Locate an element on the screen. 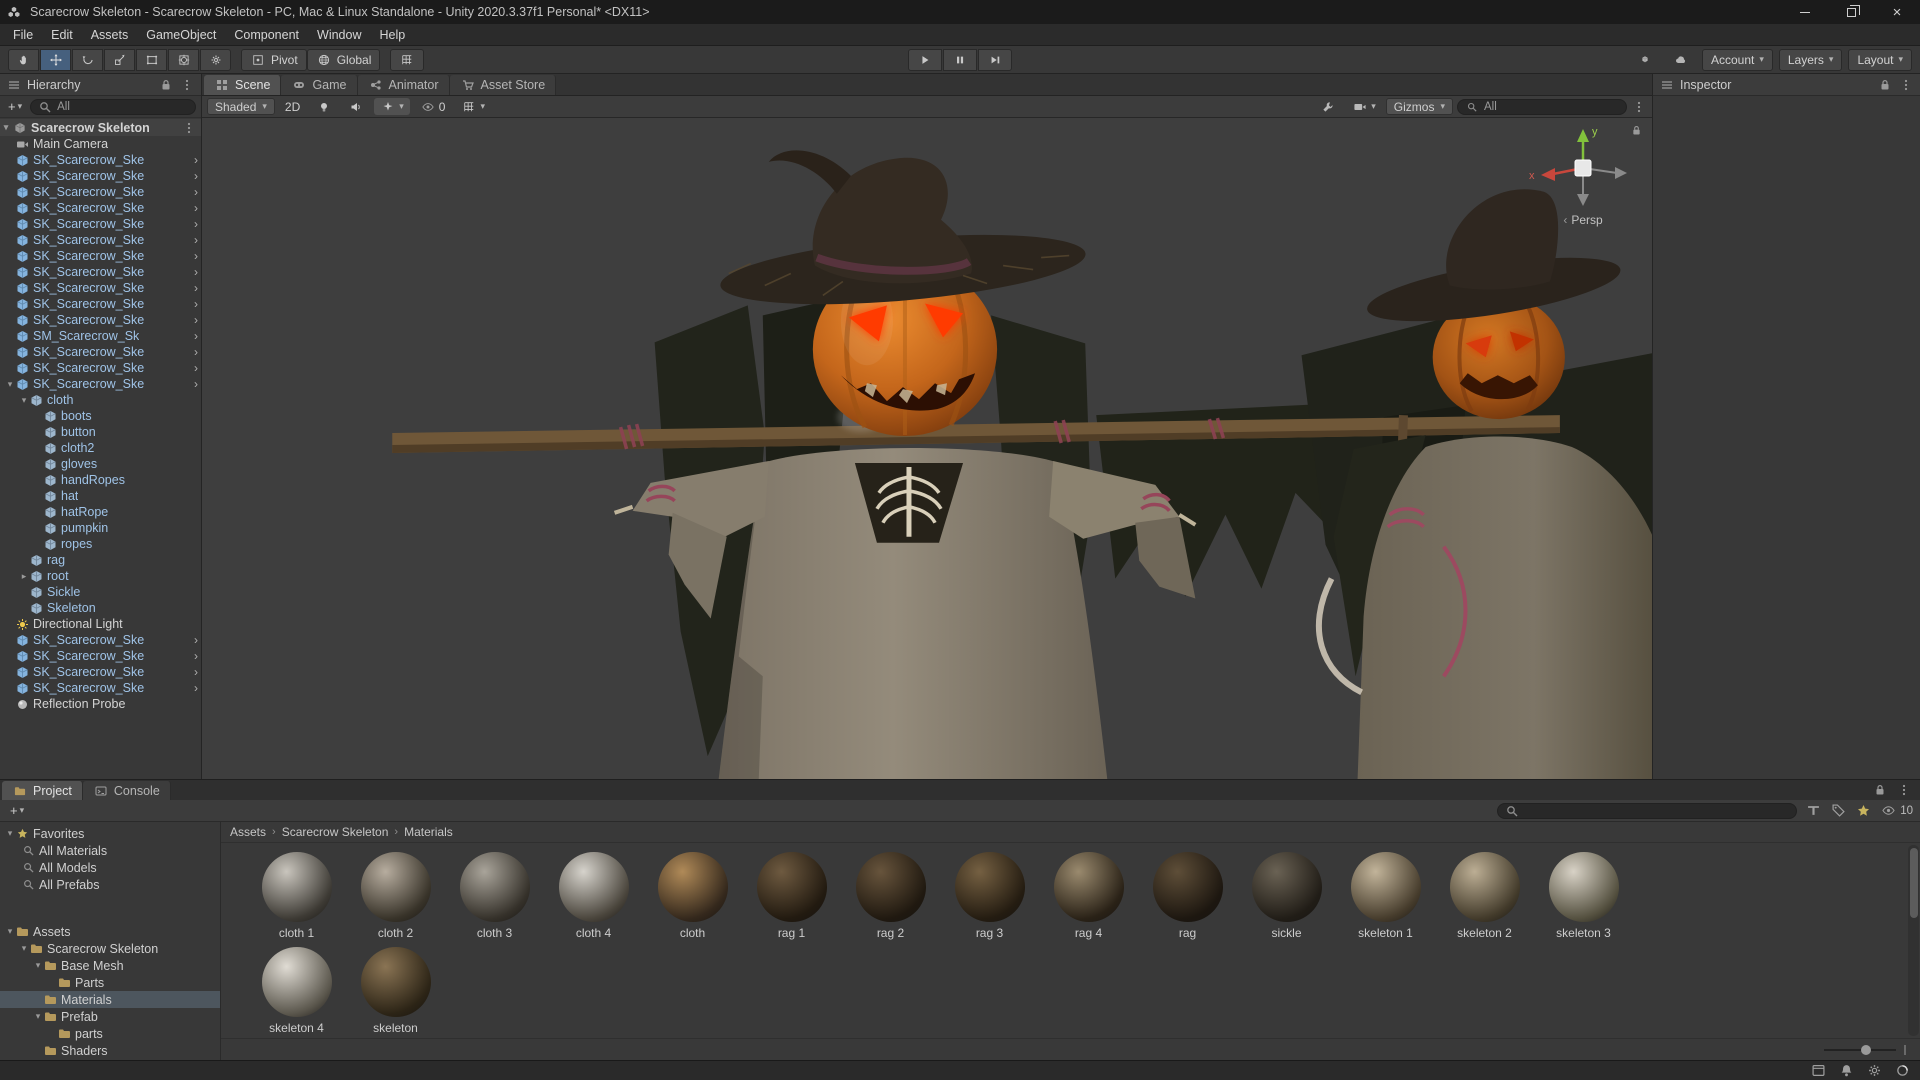  material-item: cloth 4 is located at coordinates (593, 896).